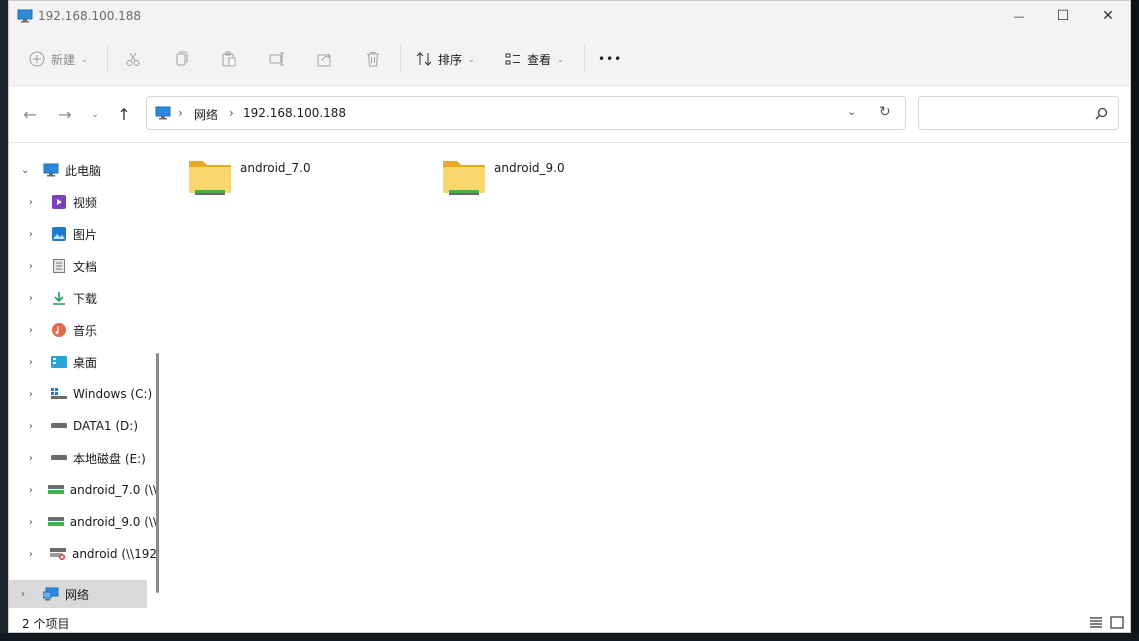 The width and height of the screenshot is (1139, 641). What do you see at coordinates (569, 620) in the screenshot?
I see `status-bar: 2 个项目` at bounding box center [569, 620].